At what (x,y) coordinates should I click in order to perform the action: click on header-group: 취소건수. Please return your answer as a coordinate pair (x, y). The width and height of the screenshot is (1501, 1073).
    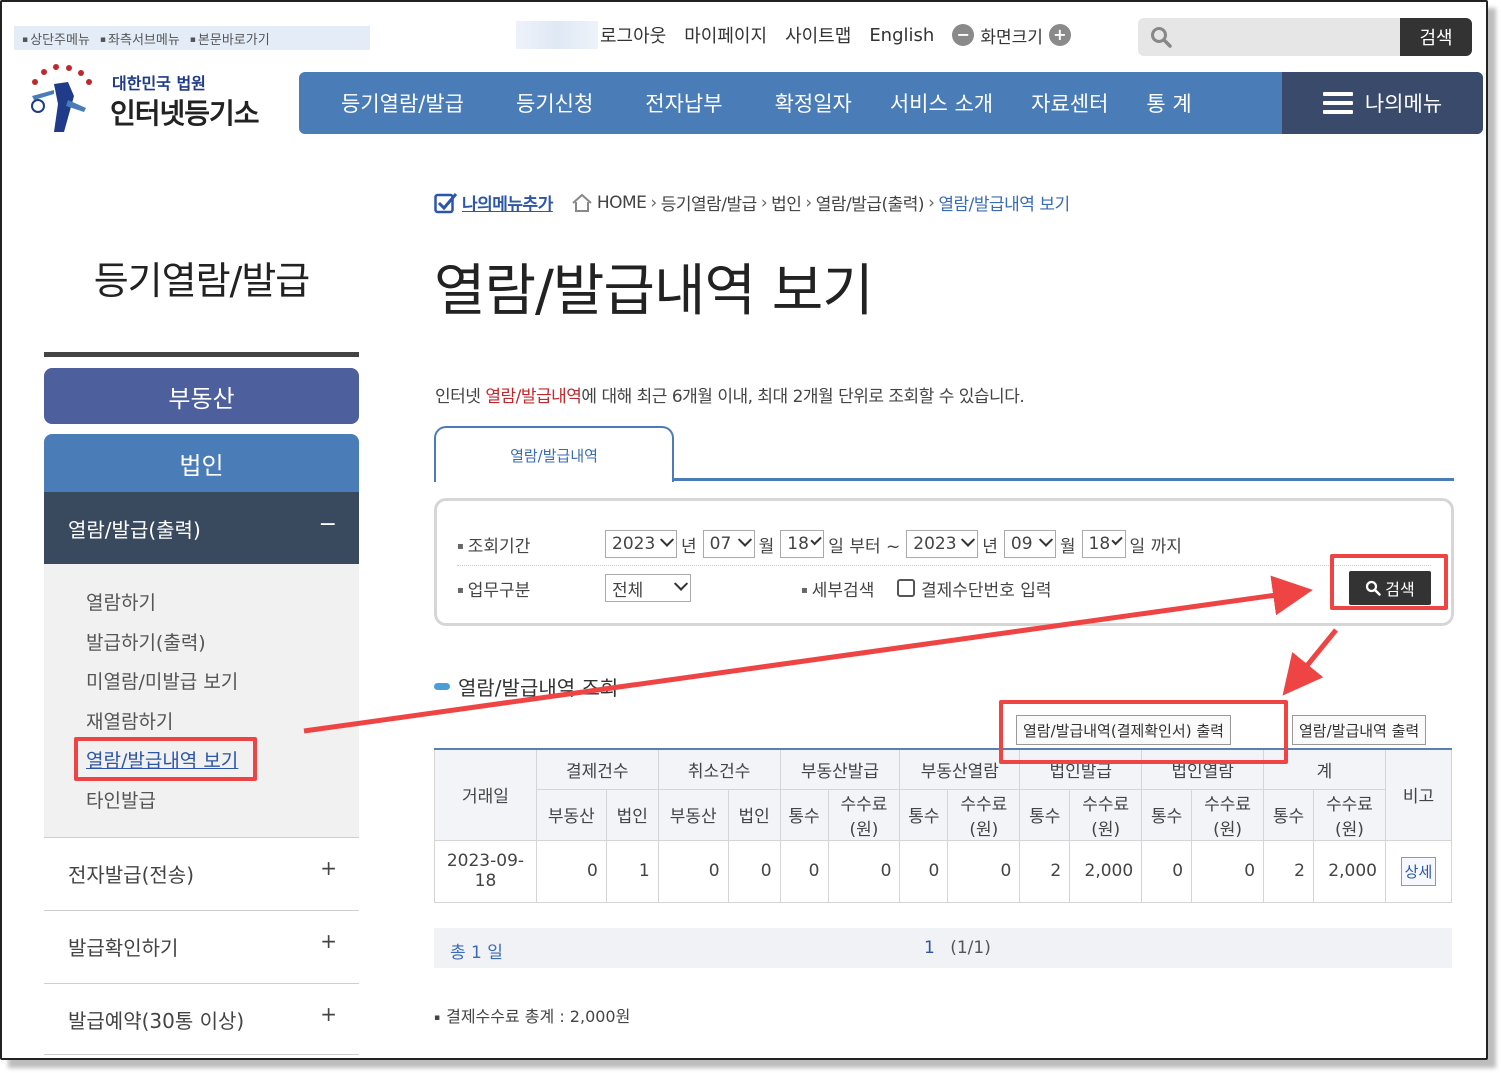
    Looking at the image, I should click on (719, 769).